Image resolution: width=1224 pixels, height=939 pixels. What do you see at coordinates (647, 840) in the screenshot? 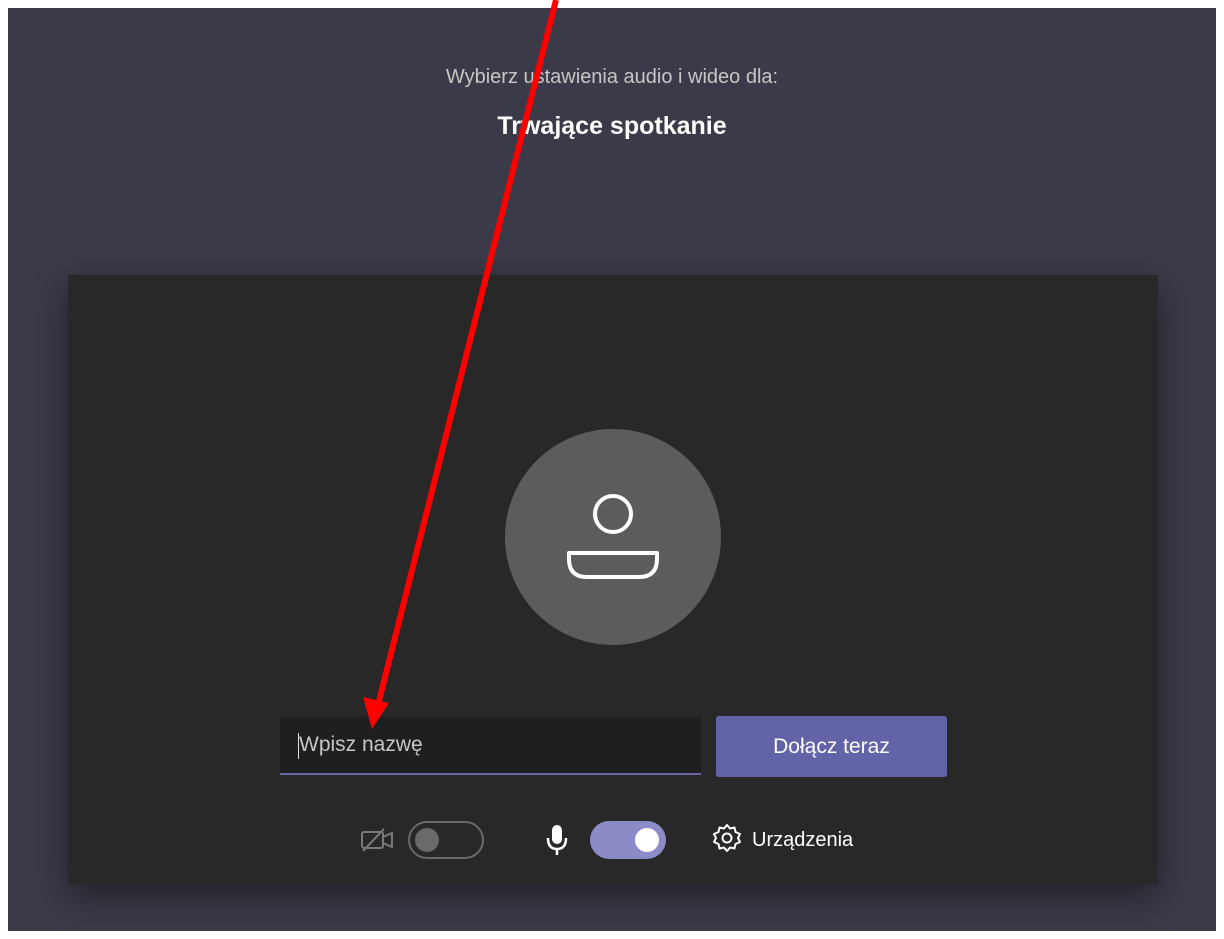
I see `microphone-toggle-knob` at bounding box center [647, 840].